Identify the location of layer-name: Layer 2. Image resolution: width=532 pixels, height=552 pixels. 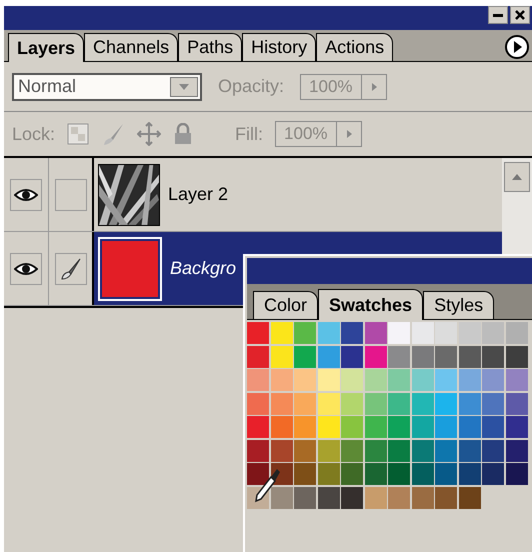
(198, 194).